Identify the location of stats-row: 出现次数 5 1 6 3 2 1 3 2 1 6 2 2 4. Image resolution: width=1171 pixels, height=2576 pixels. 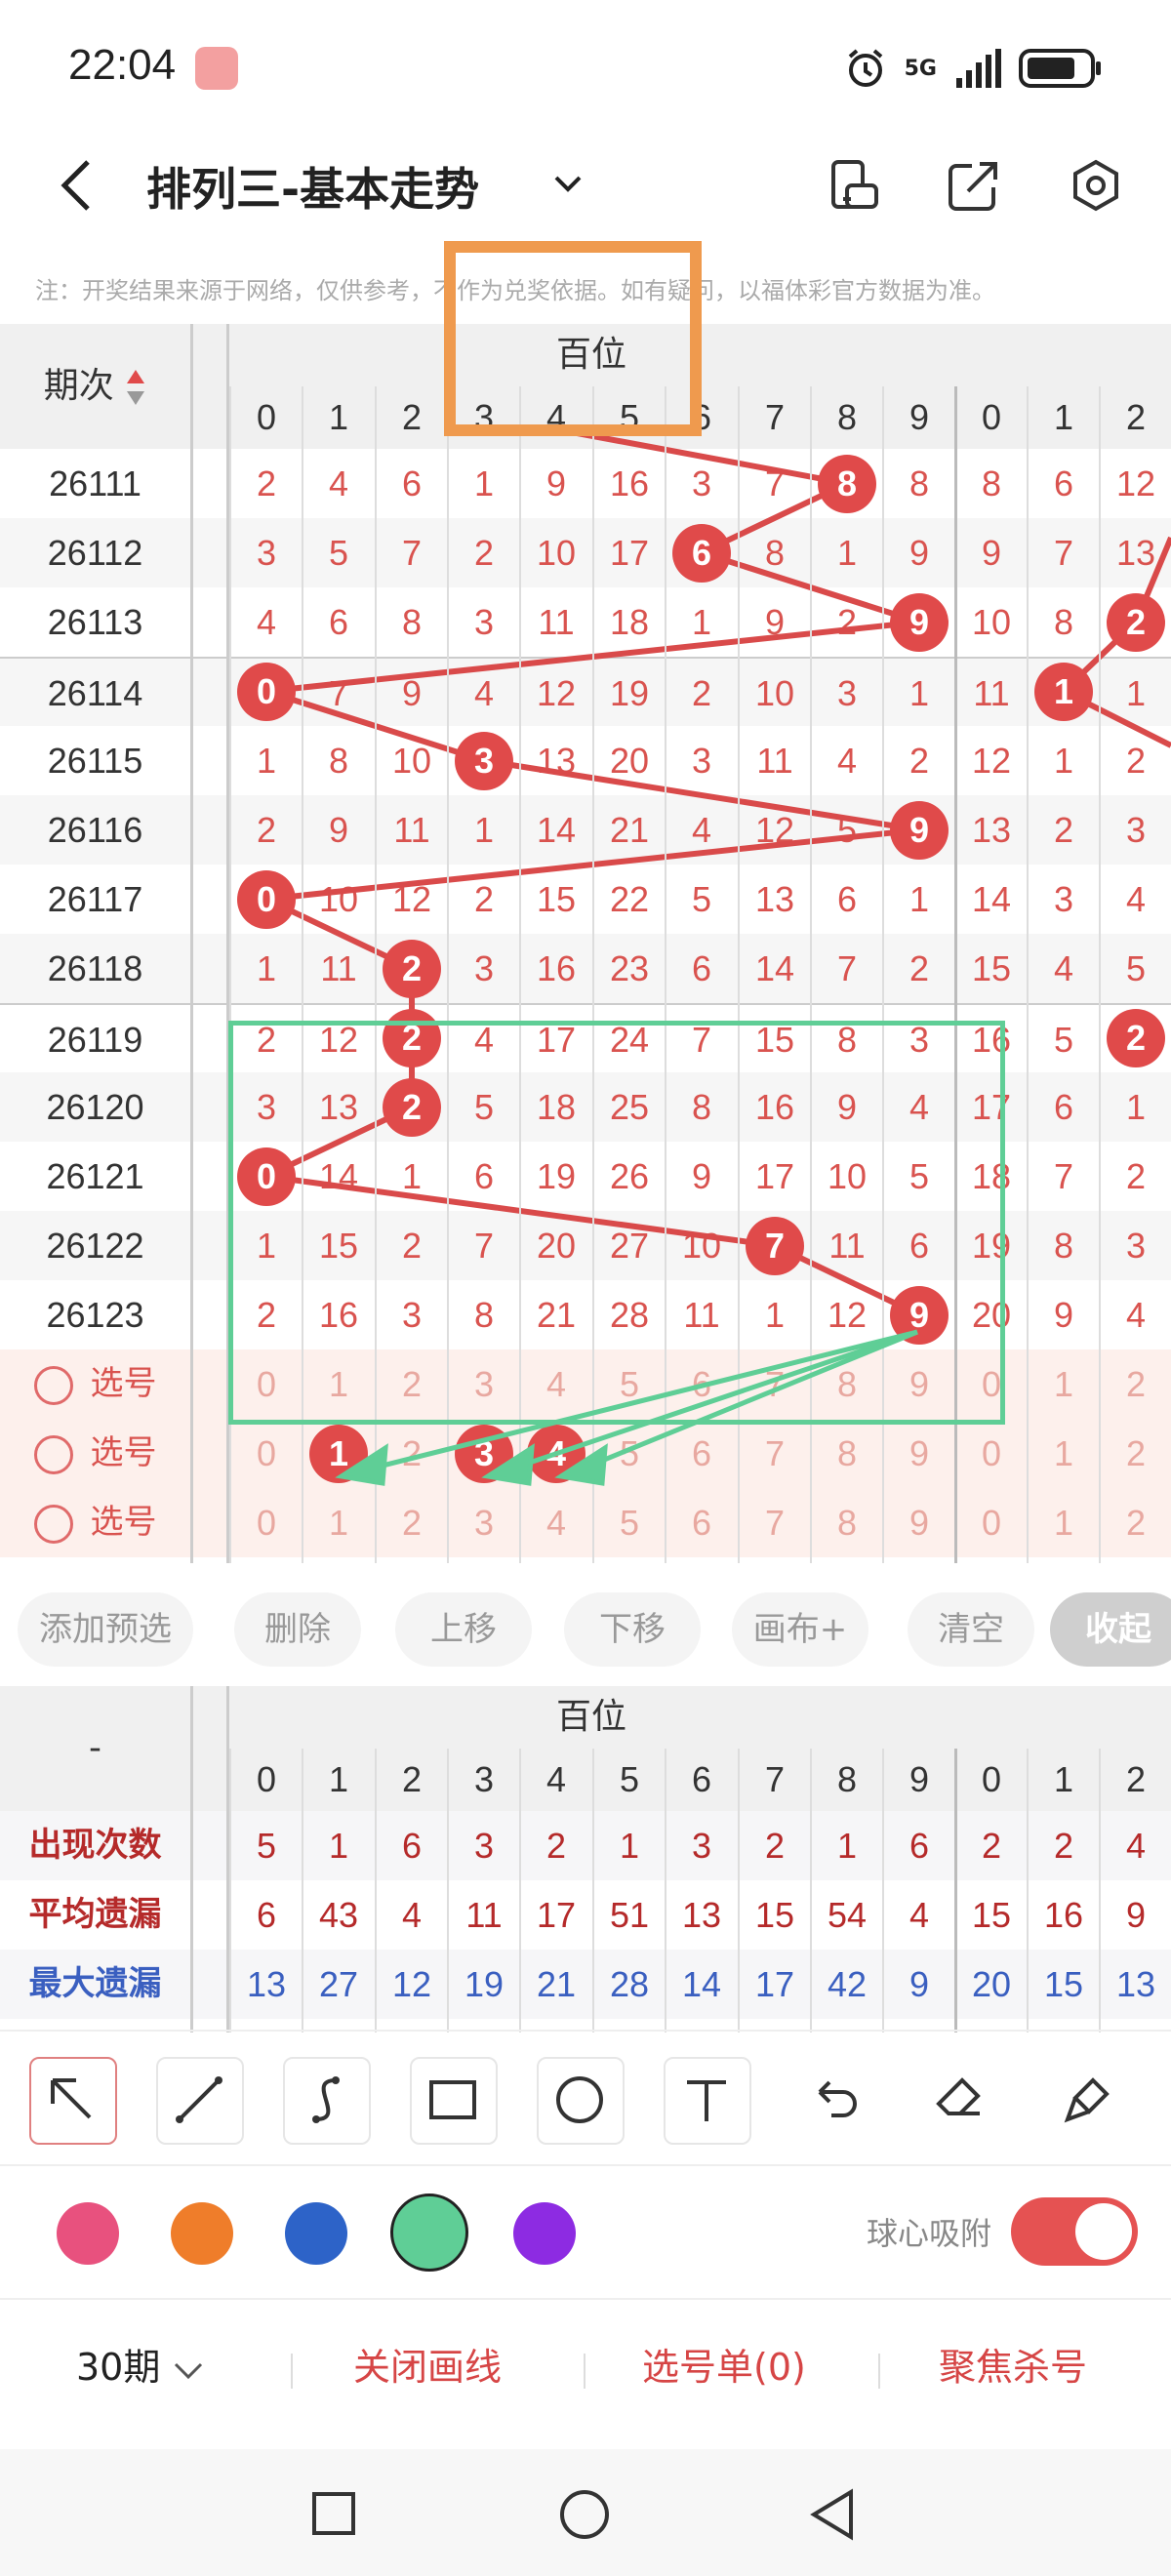
(585, 1845).